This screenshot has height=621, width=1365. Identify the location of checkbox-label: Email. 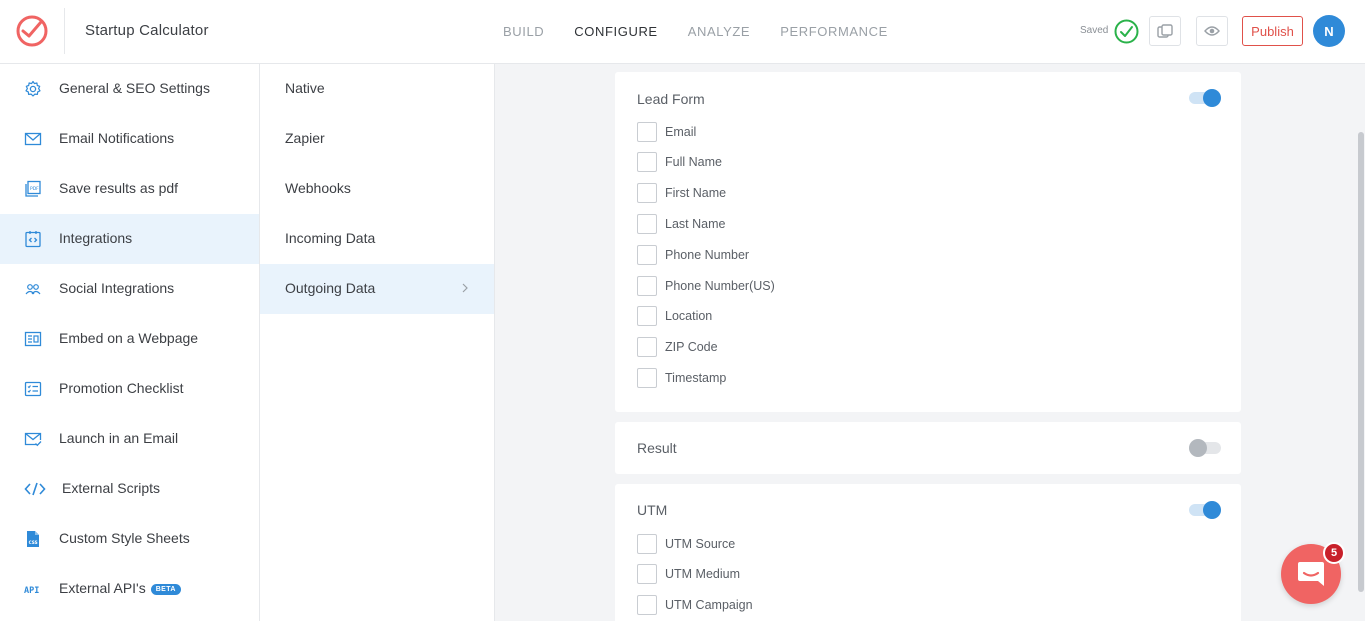
(681, 132).